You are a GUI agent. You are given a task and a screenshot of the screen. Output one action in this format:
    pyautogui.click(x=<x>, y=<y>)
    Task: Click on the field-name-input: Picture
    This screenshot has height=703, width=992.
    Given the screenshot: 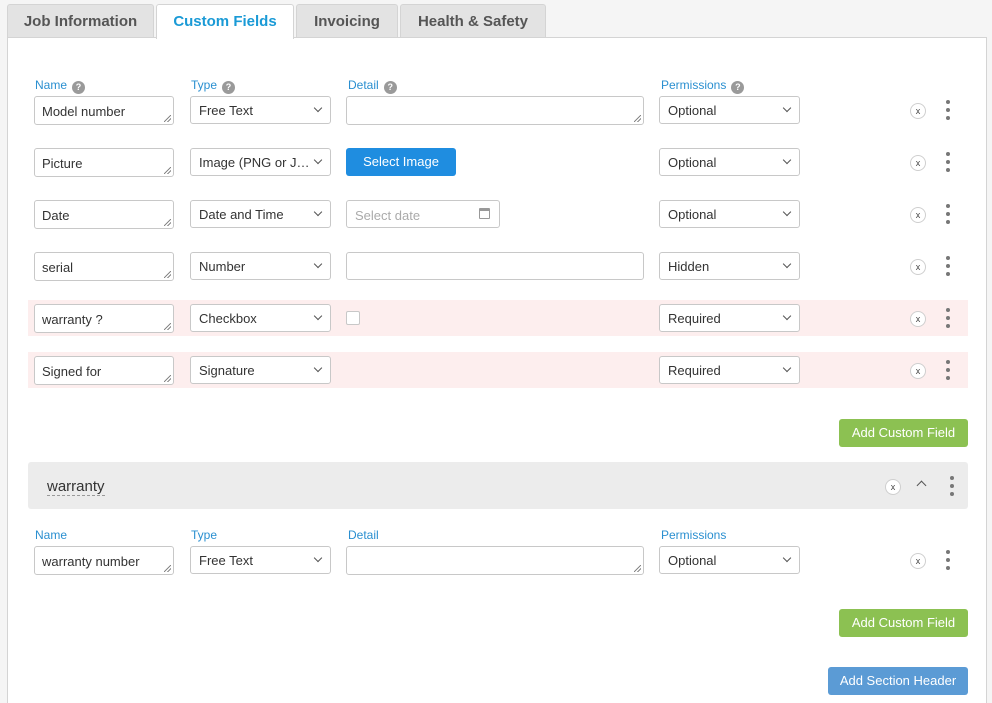 What is the action you would take?
    pyautogui.click(x=104, y=162)
    